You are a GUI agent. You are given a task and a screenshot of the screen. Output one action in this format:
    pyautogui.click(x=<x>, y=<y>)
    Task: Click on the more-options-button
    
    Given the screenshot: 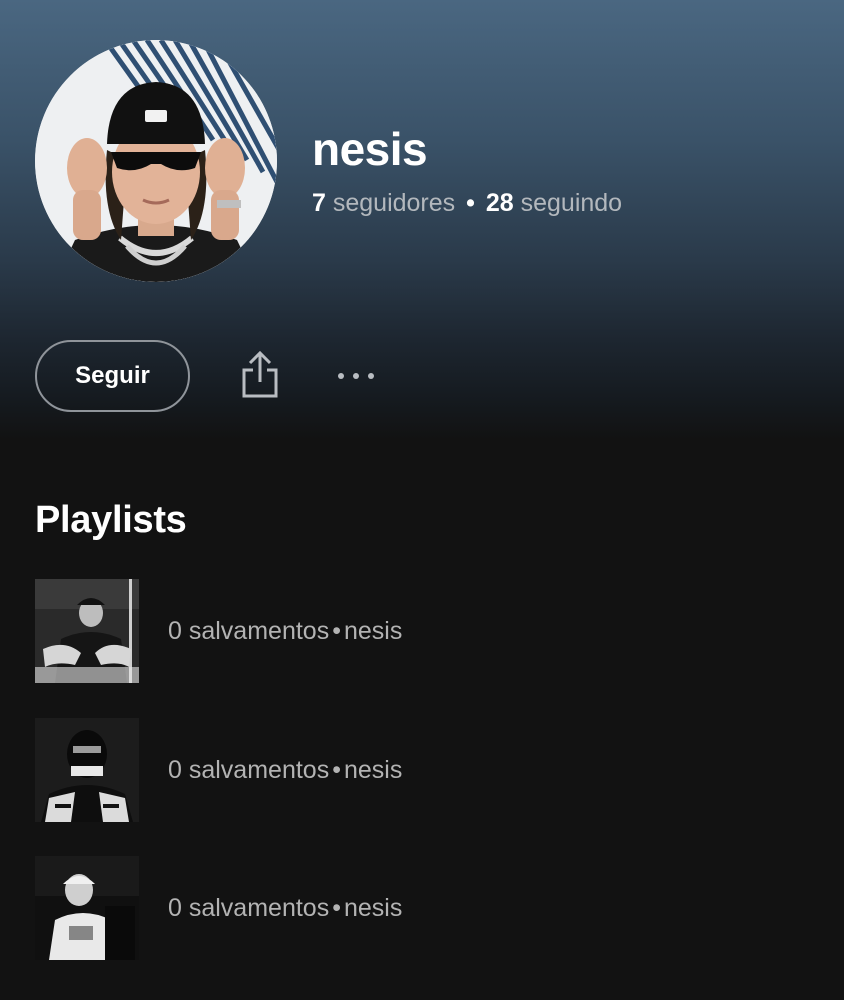 What is the action you would take?
    pyautogui.click(x=356, y=376)
    